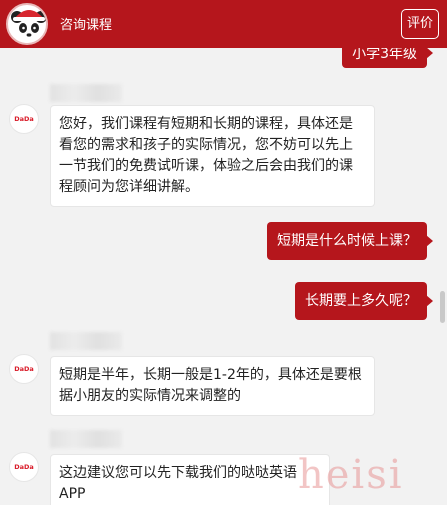 The width and height of the screenshot is (447, 505). I want to click on message-agent: 短期是半年，长期一般是1-2年的，具体还是要根据小朋友的实际情况来调整的, so click(212, 386).